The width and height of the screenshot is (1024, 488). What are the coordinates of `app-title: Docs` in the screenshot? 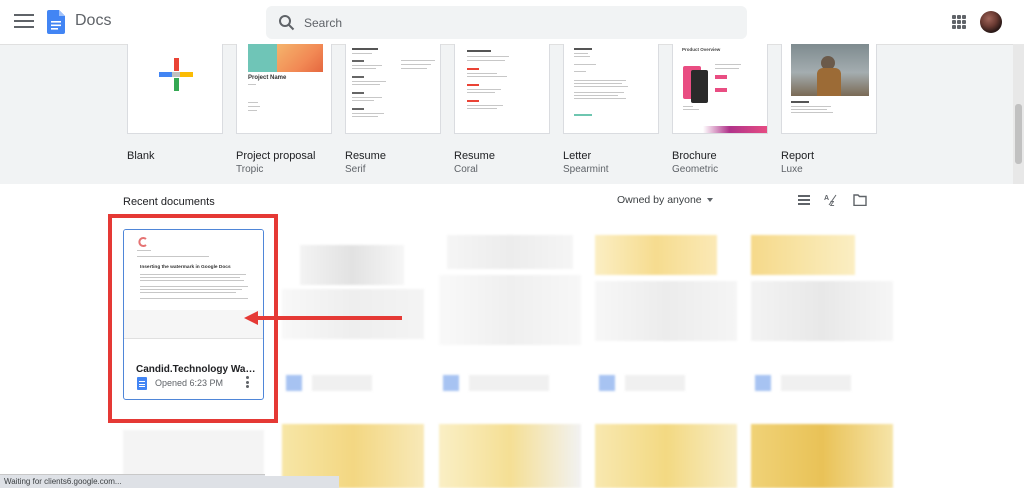 It's located at (93, 21).